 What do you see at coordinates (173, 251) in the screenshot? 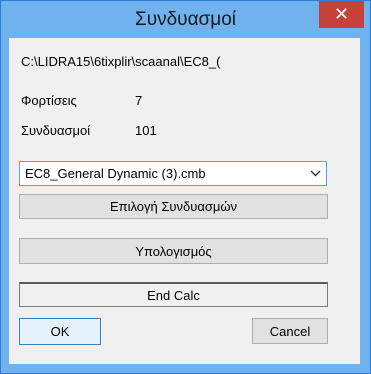
I see `calculate-button: Υπολογισμός` at bounding box center [173, 251].